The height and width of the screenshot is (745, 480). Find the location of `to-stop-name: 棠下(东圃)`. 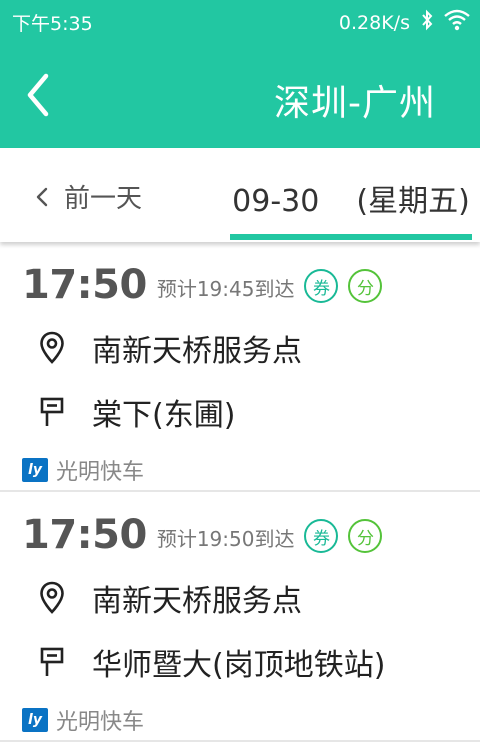

to-stop-name: 棠下(东圃) is located at coordinates (164, 415).